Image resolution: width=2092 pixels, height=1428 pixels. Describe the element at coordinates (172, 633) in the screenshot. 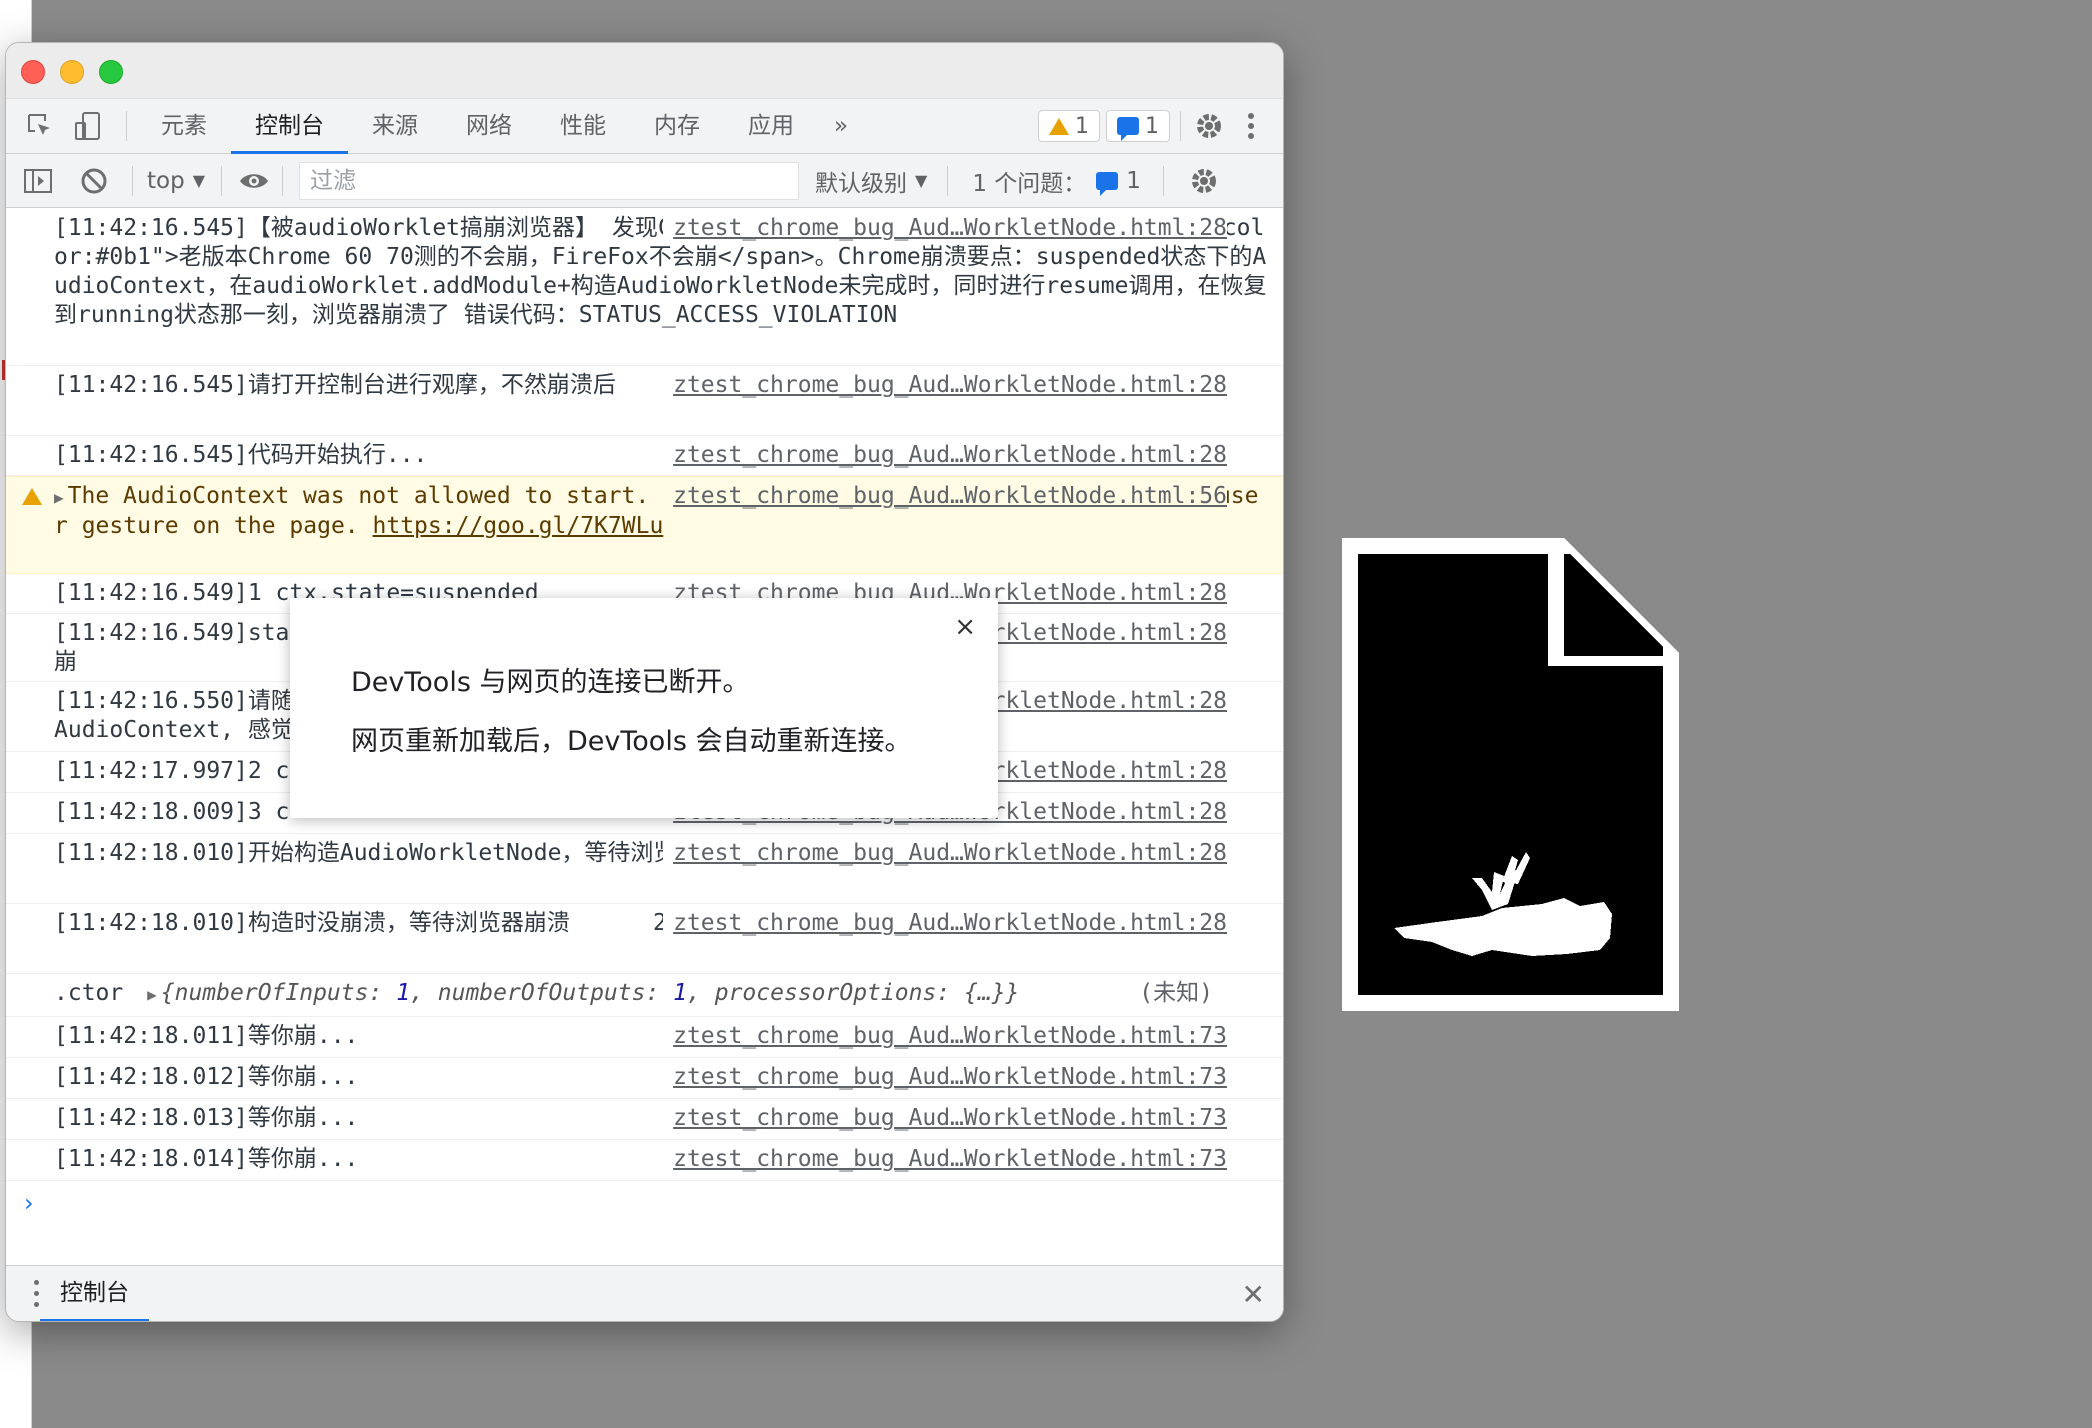

I see `log-message: [11:42:16.549]sta` at that location.